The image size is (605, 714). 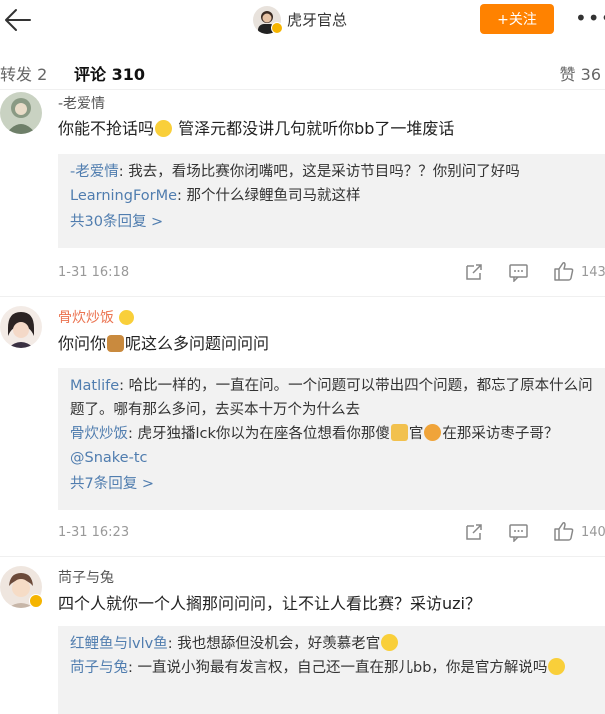 What do you see at coordinates (269, 603) in the screenshot?
I see `comment-text: 四个人就你一个人搁那问问问，让不让人看比赛？采访uzi？` at bounding box center [269, 603].